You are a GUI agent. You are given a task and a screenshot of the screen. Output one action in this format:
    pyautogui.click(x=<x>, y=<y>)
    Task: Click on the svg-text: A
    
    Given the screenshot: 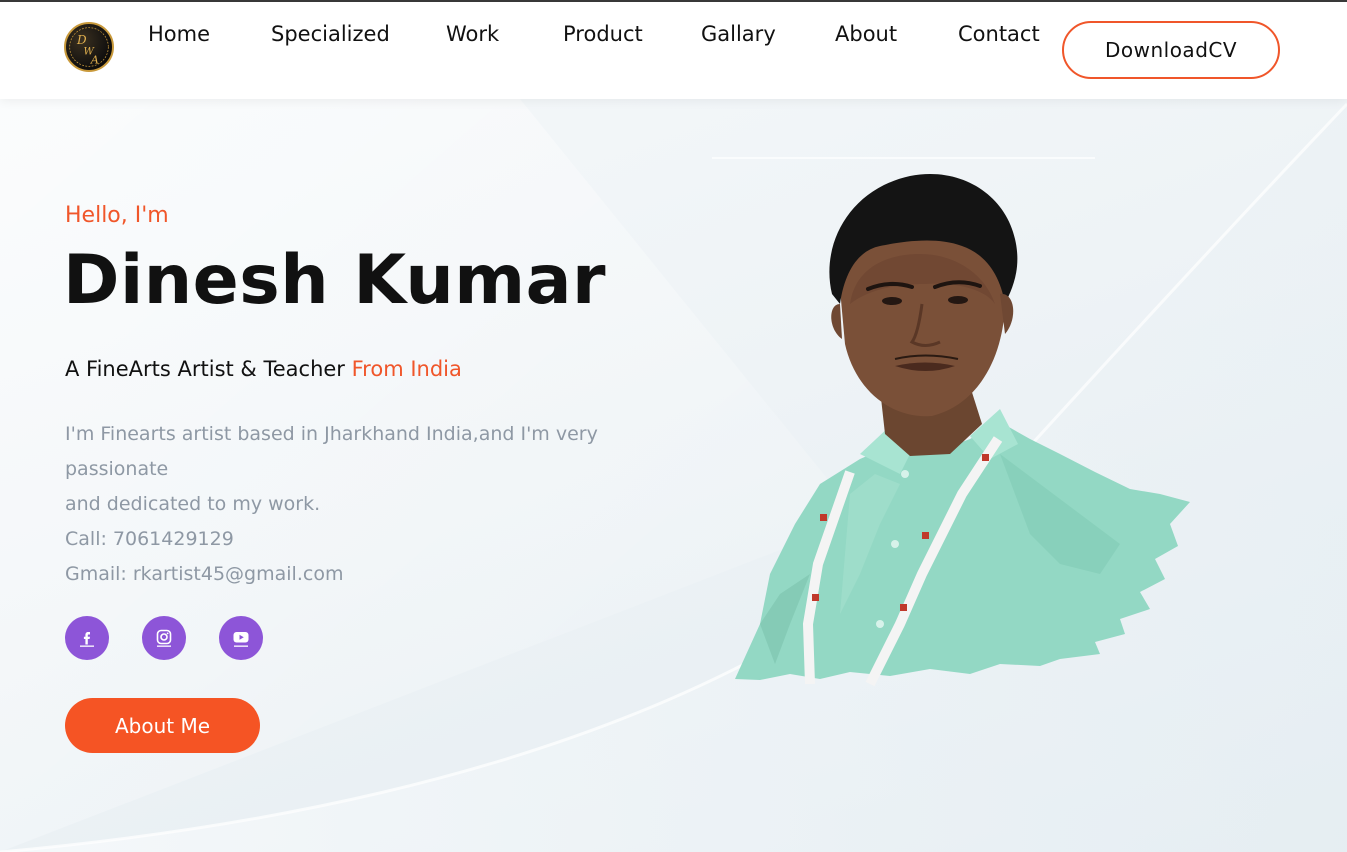 What is the action you would take?
    pyautogui.click(x=94, y=60)
    